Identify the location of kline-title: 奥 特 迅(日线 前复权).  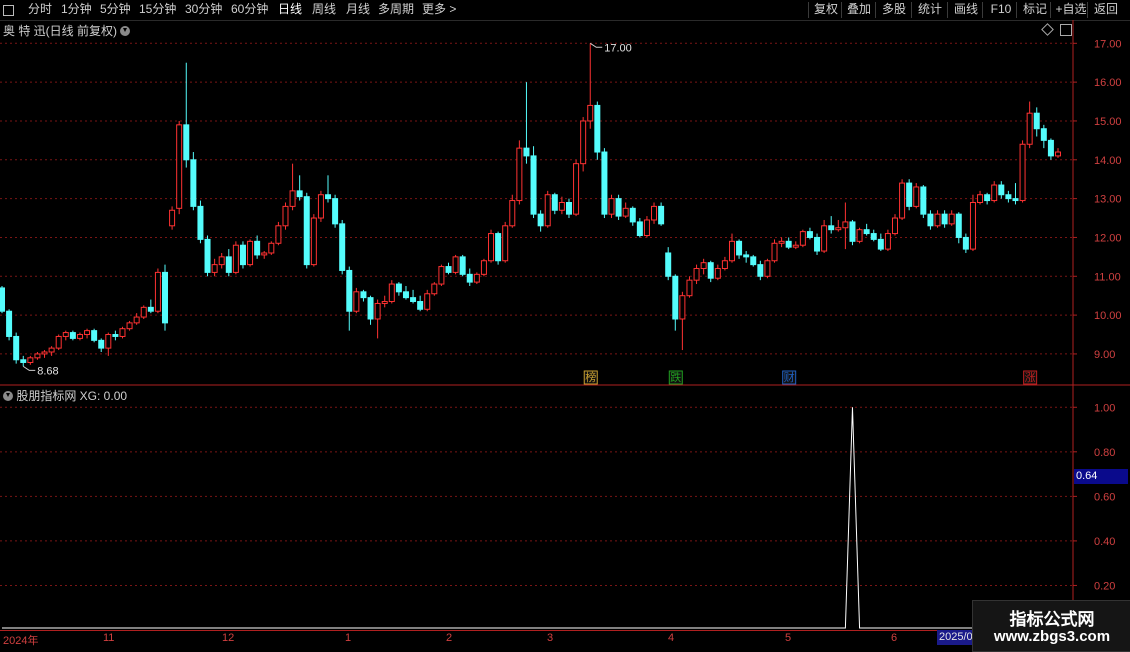
(67, 30).